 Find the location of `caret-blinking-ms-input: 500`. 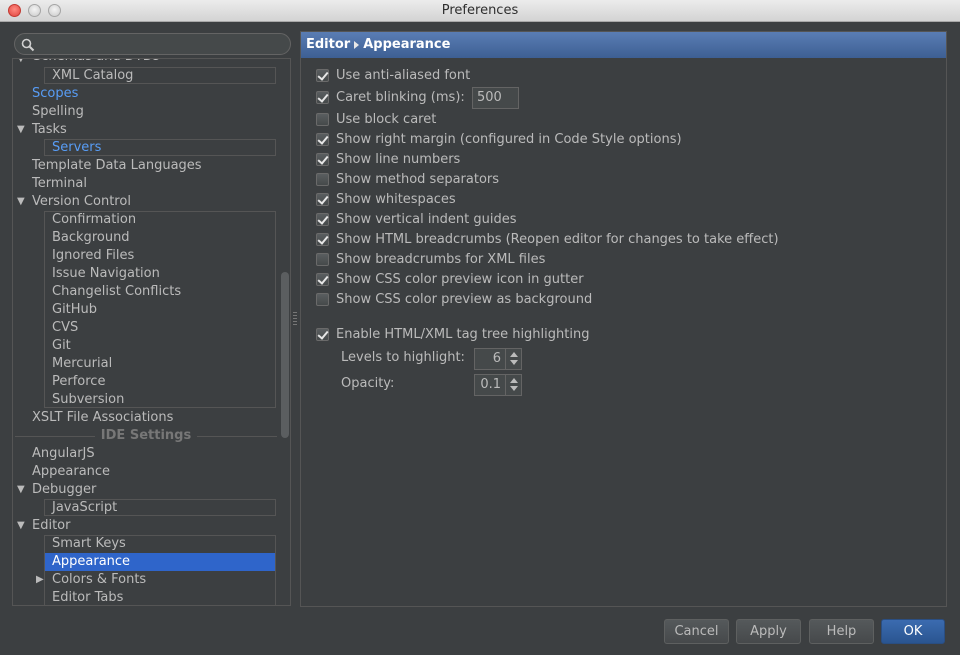

caret-blinking-ms-input: 500 is located at coordinates (495, 98).